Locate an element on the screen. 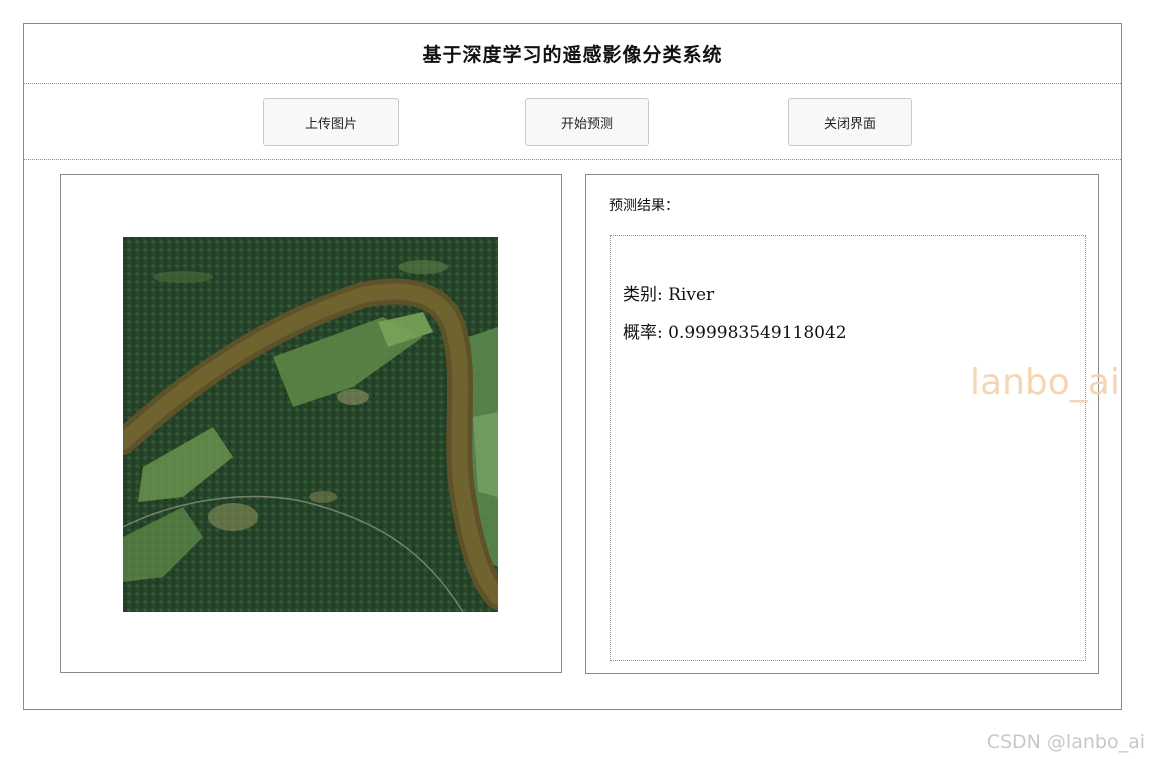  app-title: 基于深度学习的遥感影像分类系统 is located at coordinates (572, 55).